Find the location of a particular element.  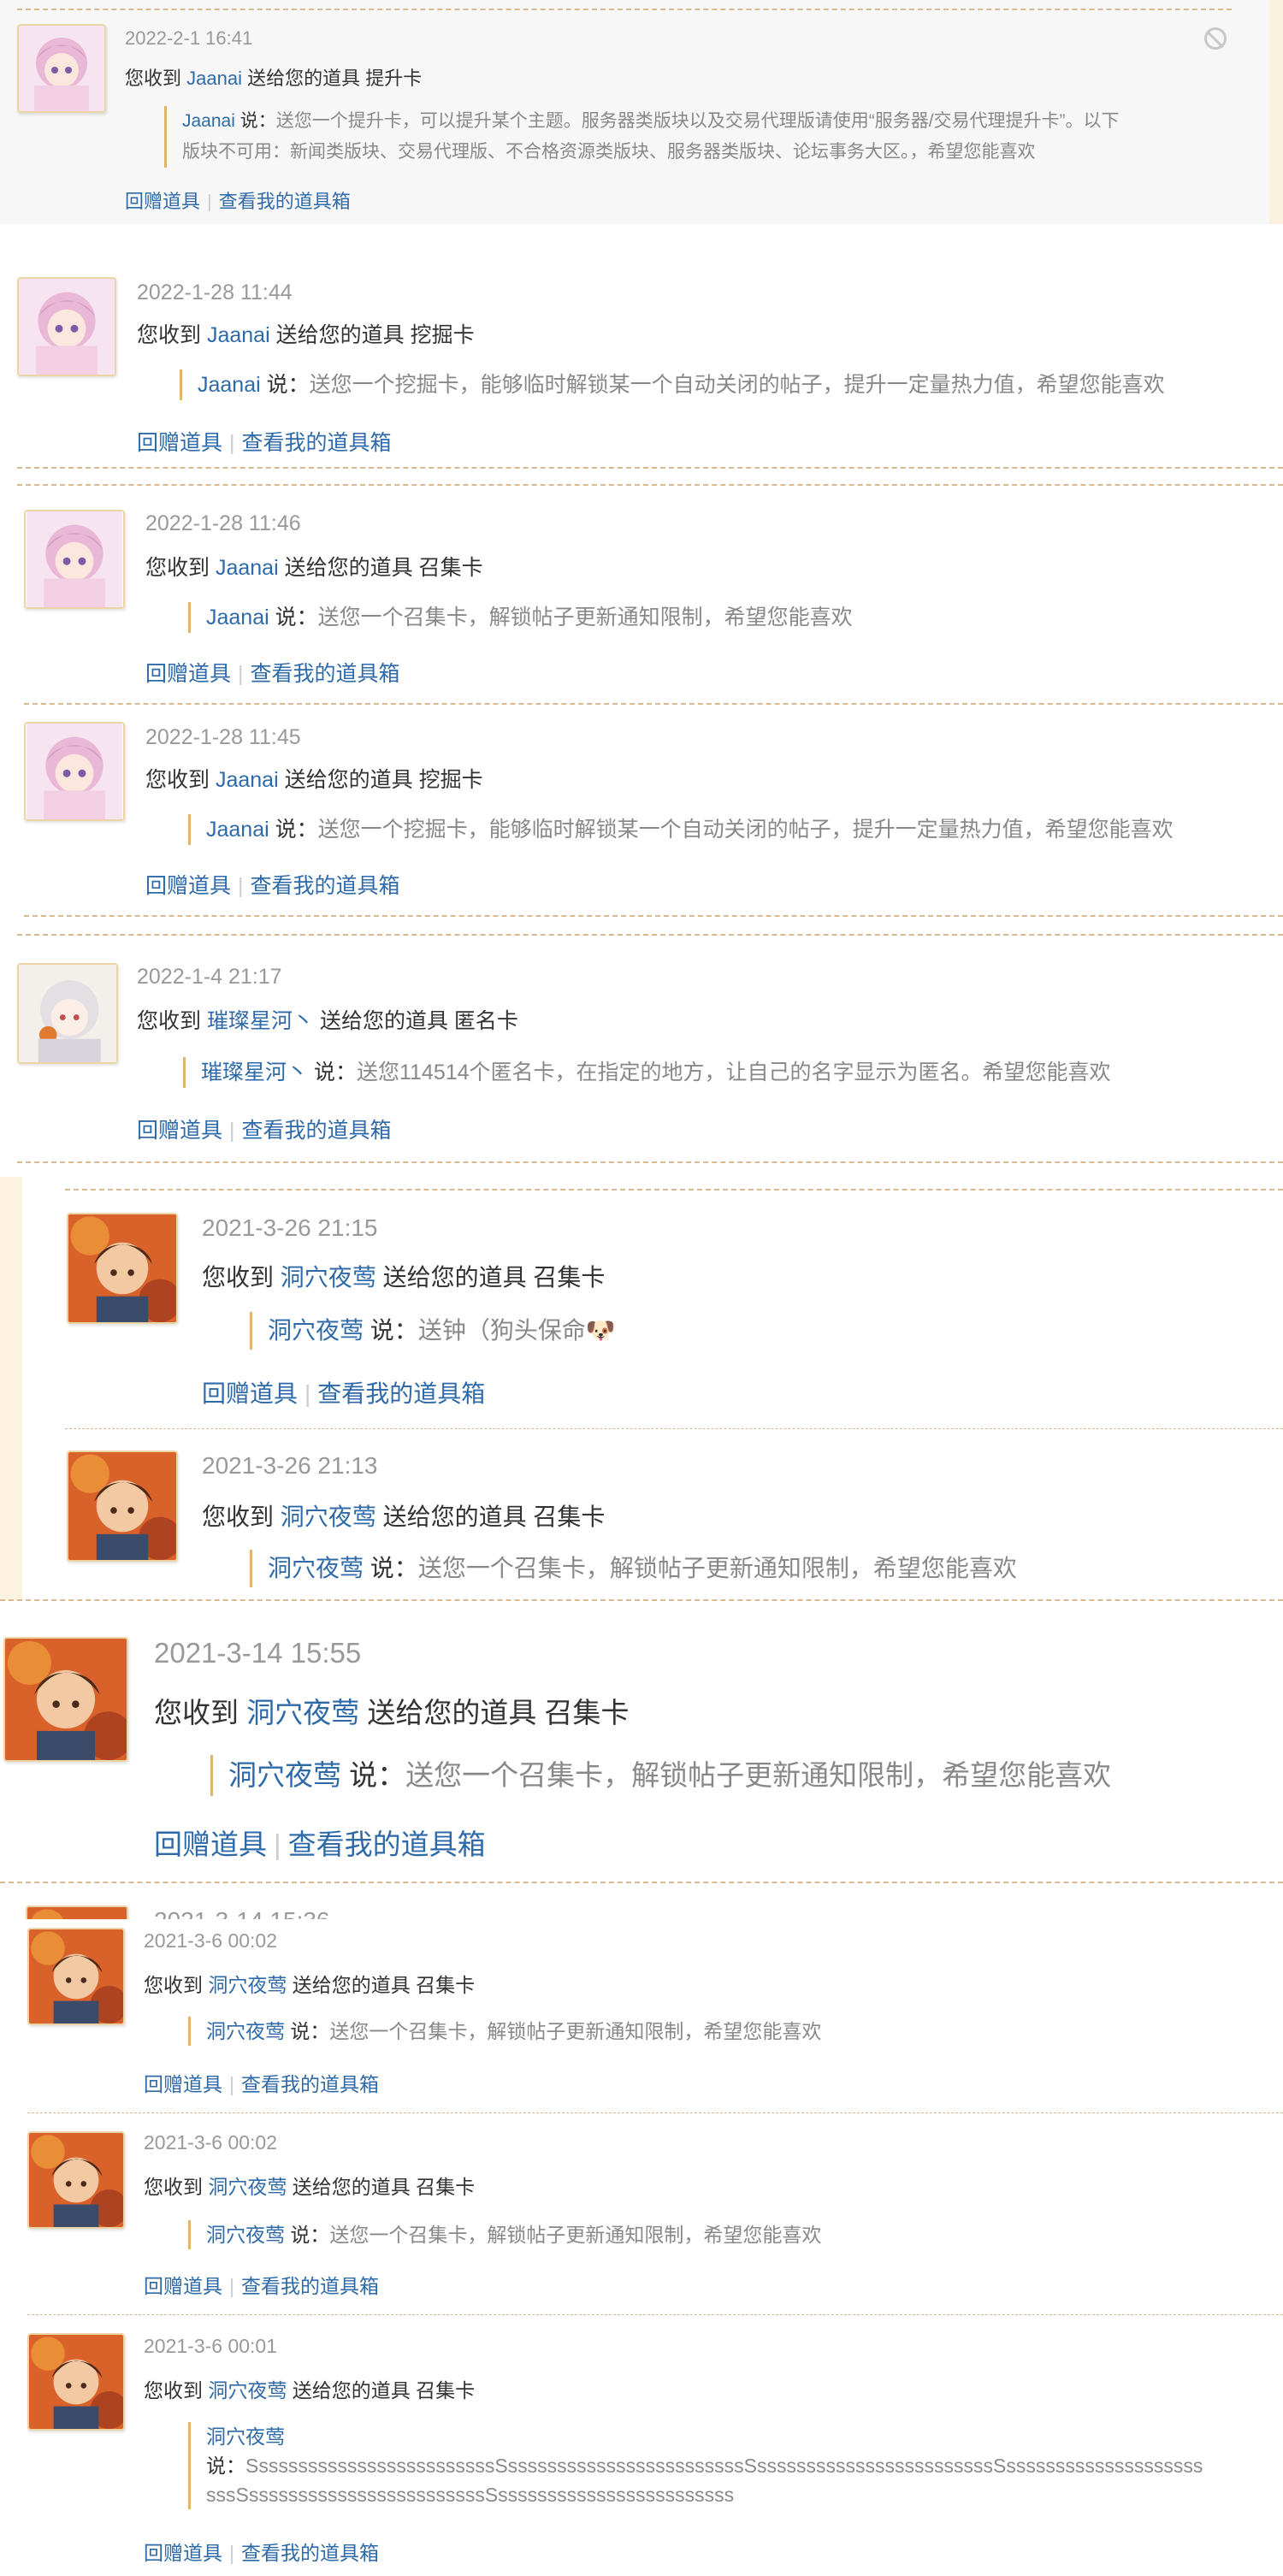

notice-date: 2022-1-4 21:17 is located at coordinates (209, 977).